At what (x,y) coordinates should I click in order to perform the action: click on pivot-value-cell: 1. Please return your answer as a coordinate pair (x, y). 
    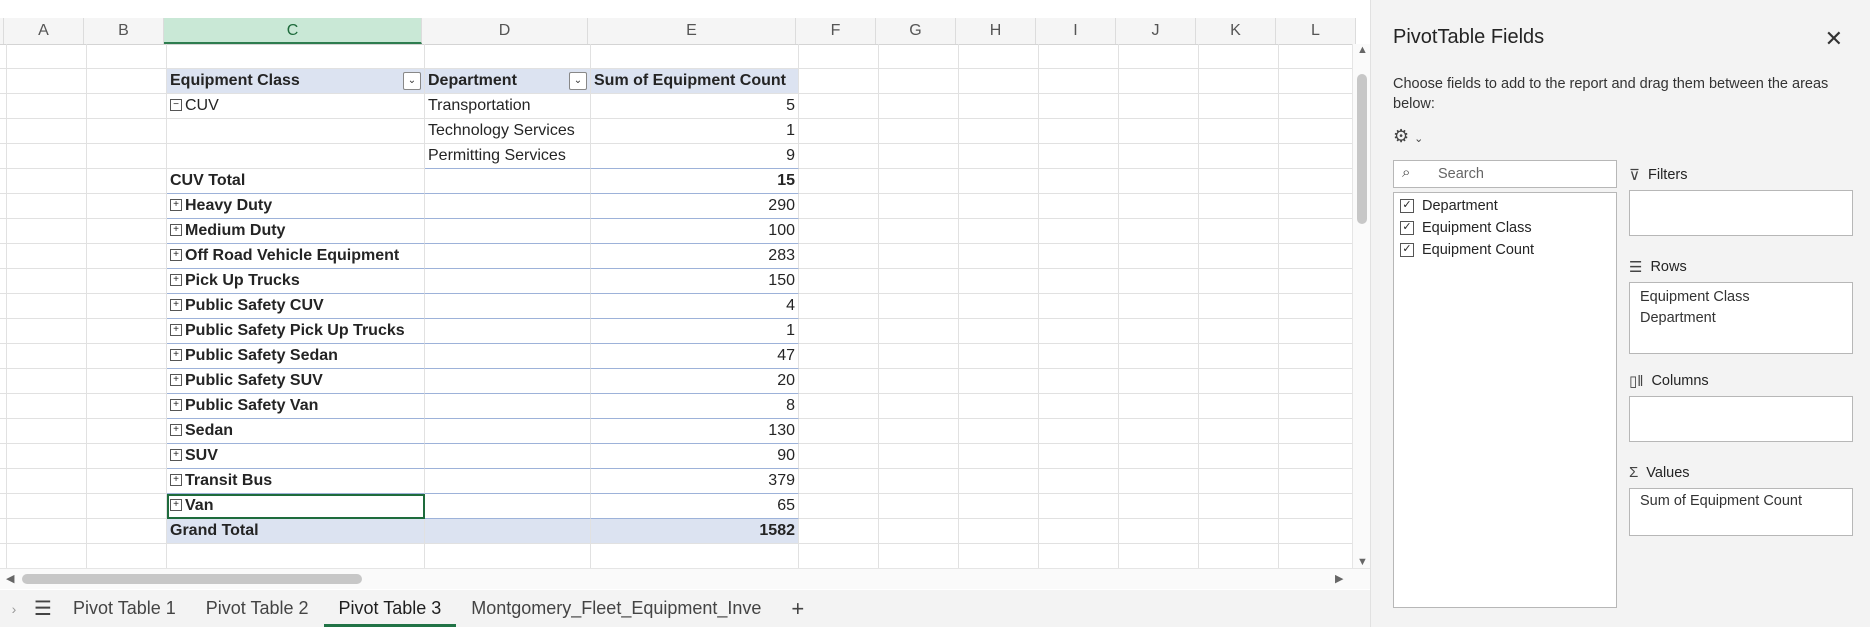
    Looking at the image, I should click on (695, 331).